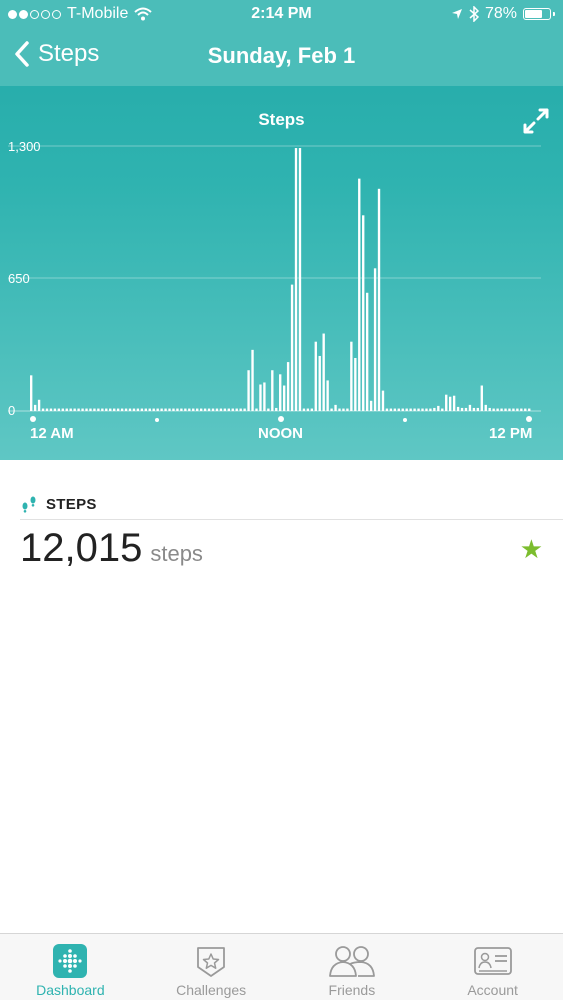 The image size is (563, 1000). I want to click on tab-account: Account, so click(492, 967).